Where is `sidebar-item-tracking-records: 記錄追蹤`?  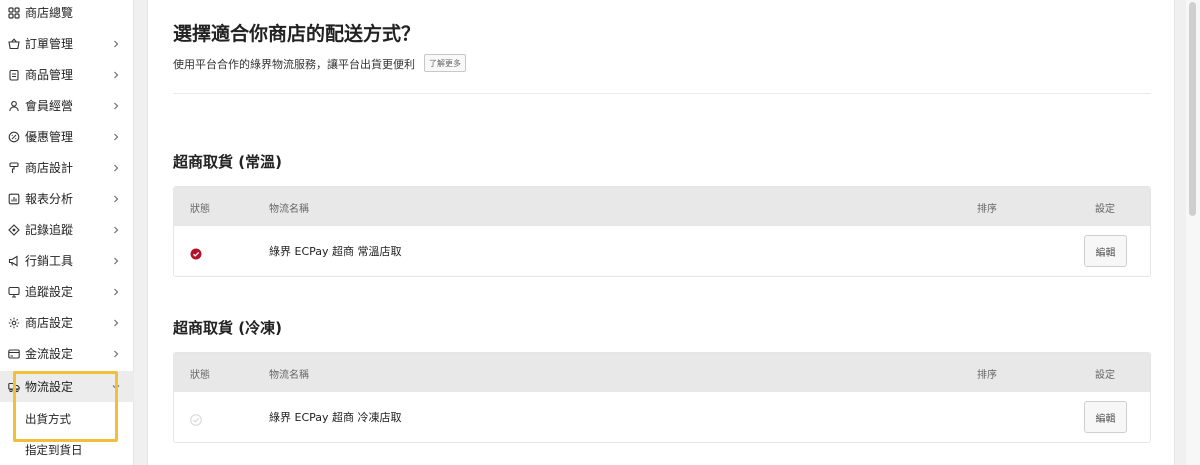 sidebar-item-tracking-records: 記錄追蹤 is located at coordinates (67, 229).